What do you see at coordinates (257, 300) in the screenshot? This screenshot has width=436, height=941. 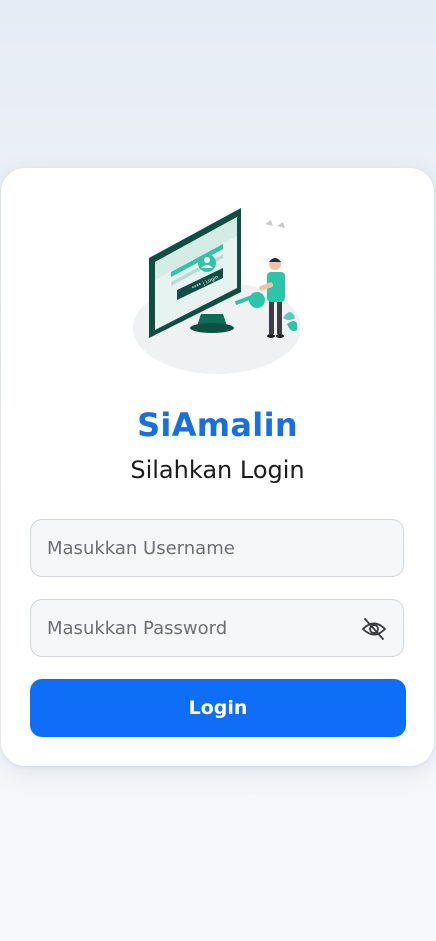 I see `key-ring` at bounding box center [257, 300].